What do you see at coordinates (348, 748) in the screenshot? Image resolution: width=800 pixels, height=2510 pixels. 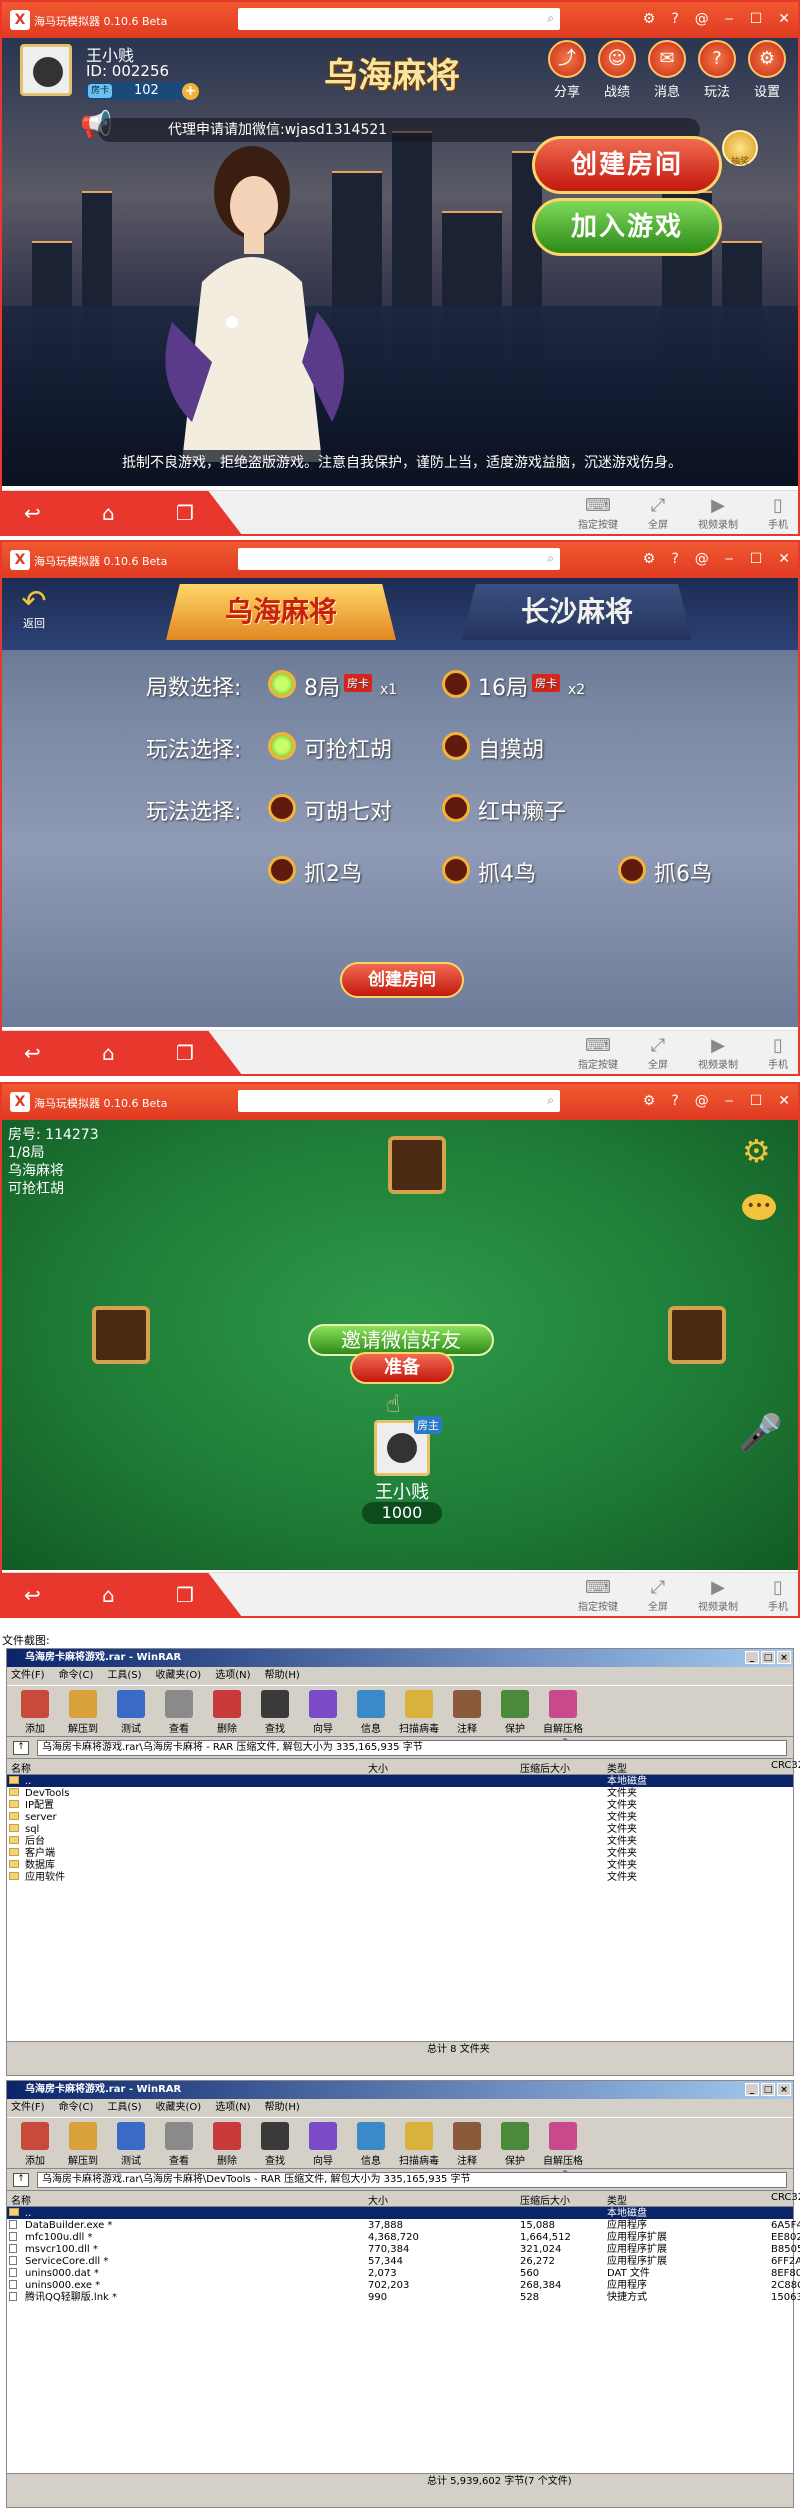 I see `option-qiang-gang-hu: 可抢杠胡` at bounding box center [348, 748].